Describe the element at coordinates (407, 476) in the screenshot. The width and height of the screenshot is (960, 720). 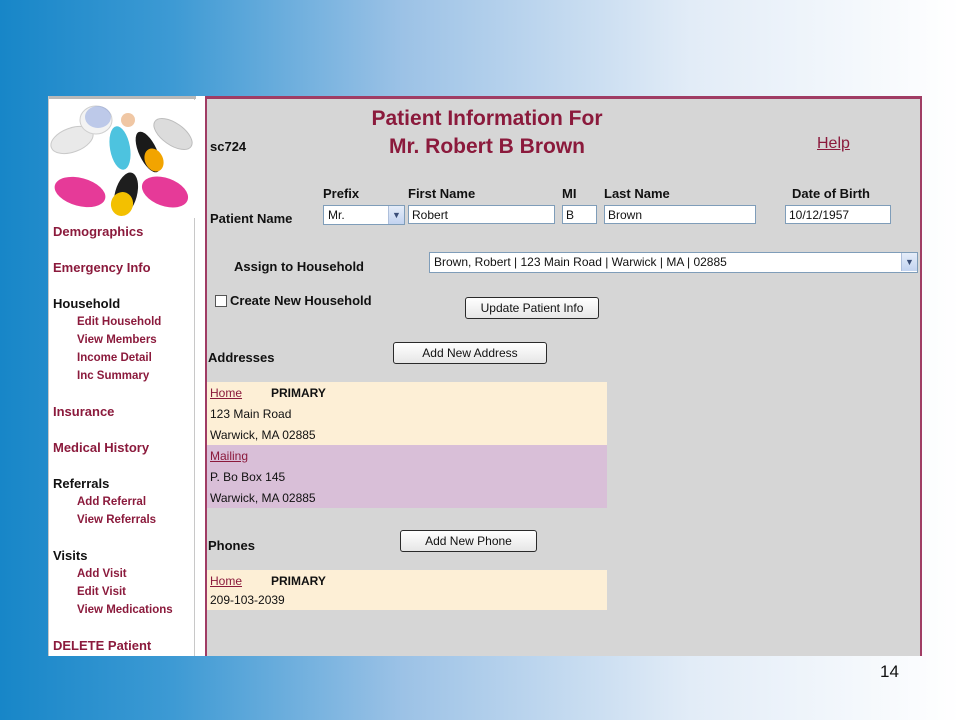
I see `address-card-mailing: Mailing P. Bo Box 145 Warwick, MA 02885` at that location.